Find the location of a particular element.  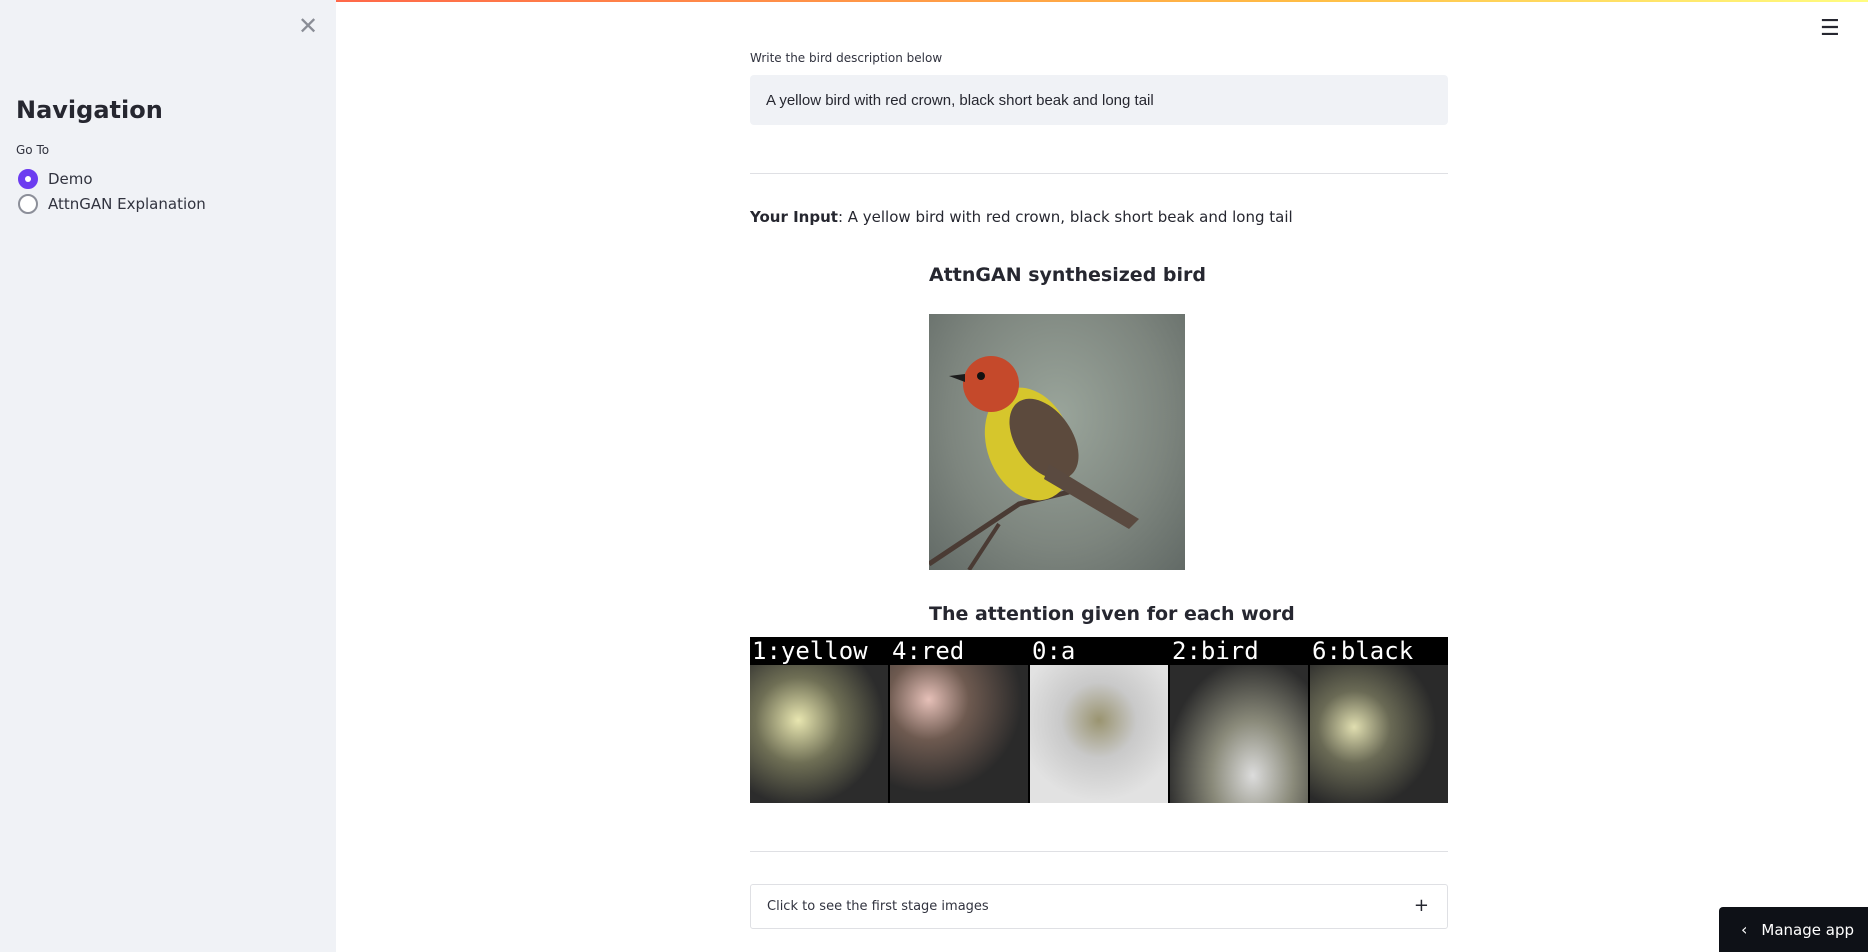

hamburger-icon: ☰ is located at coordinates (1830, 28).